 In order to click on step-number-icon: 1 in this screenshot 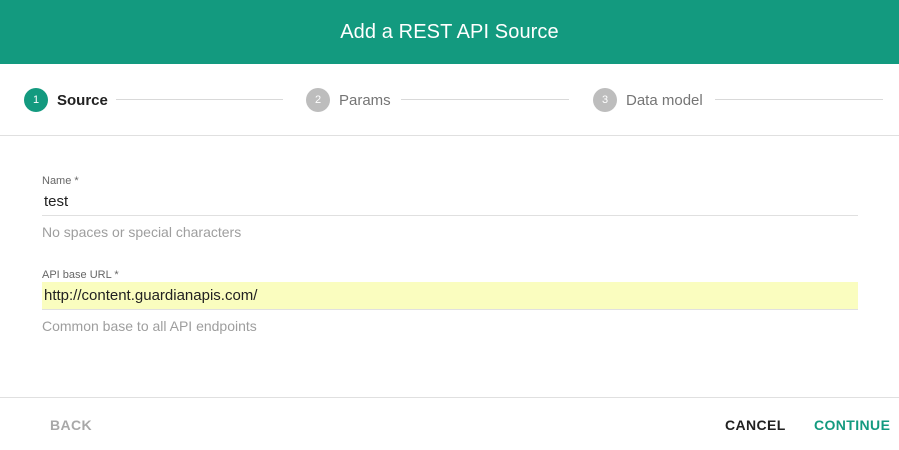, I will do `click(36, 100)`.